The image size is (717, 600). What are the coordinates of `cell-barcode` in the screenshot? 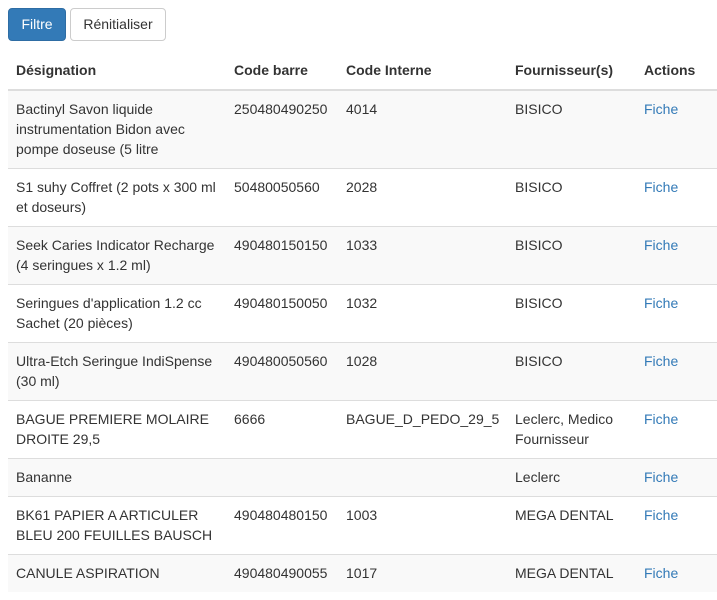 It's located at (282, 477).